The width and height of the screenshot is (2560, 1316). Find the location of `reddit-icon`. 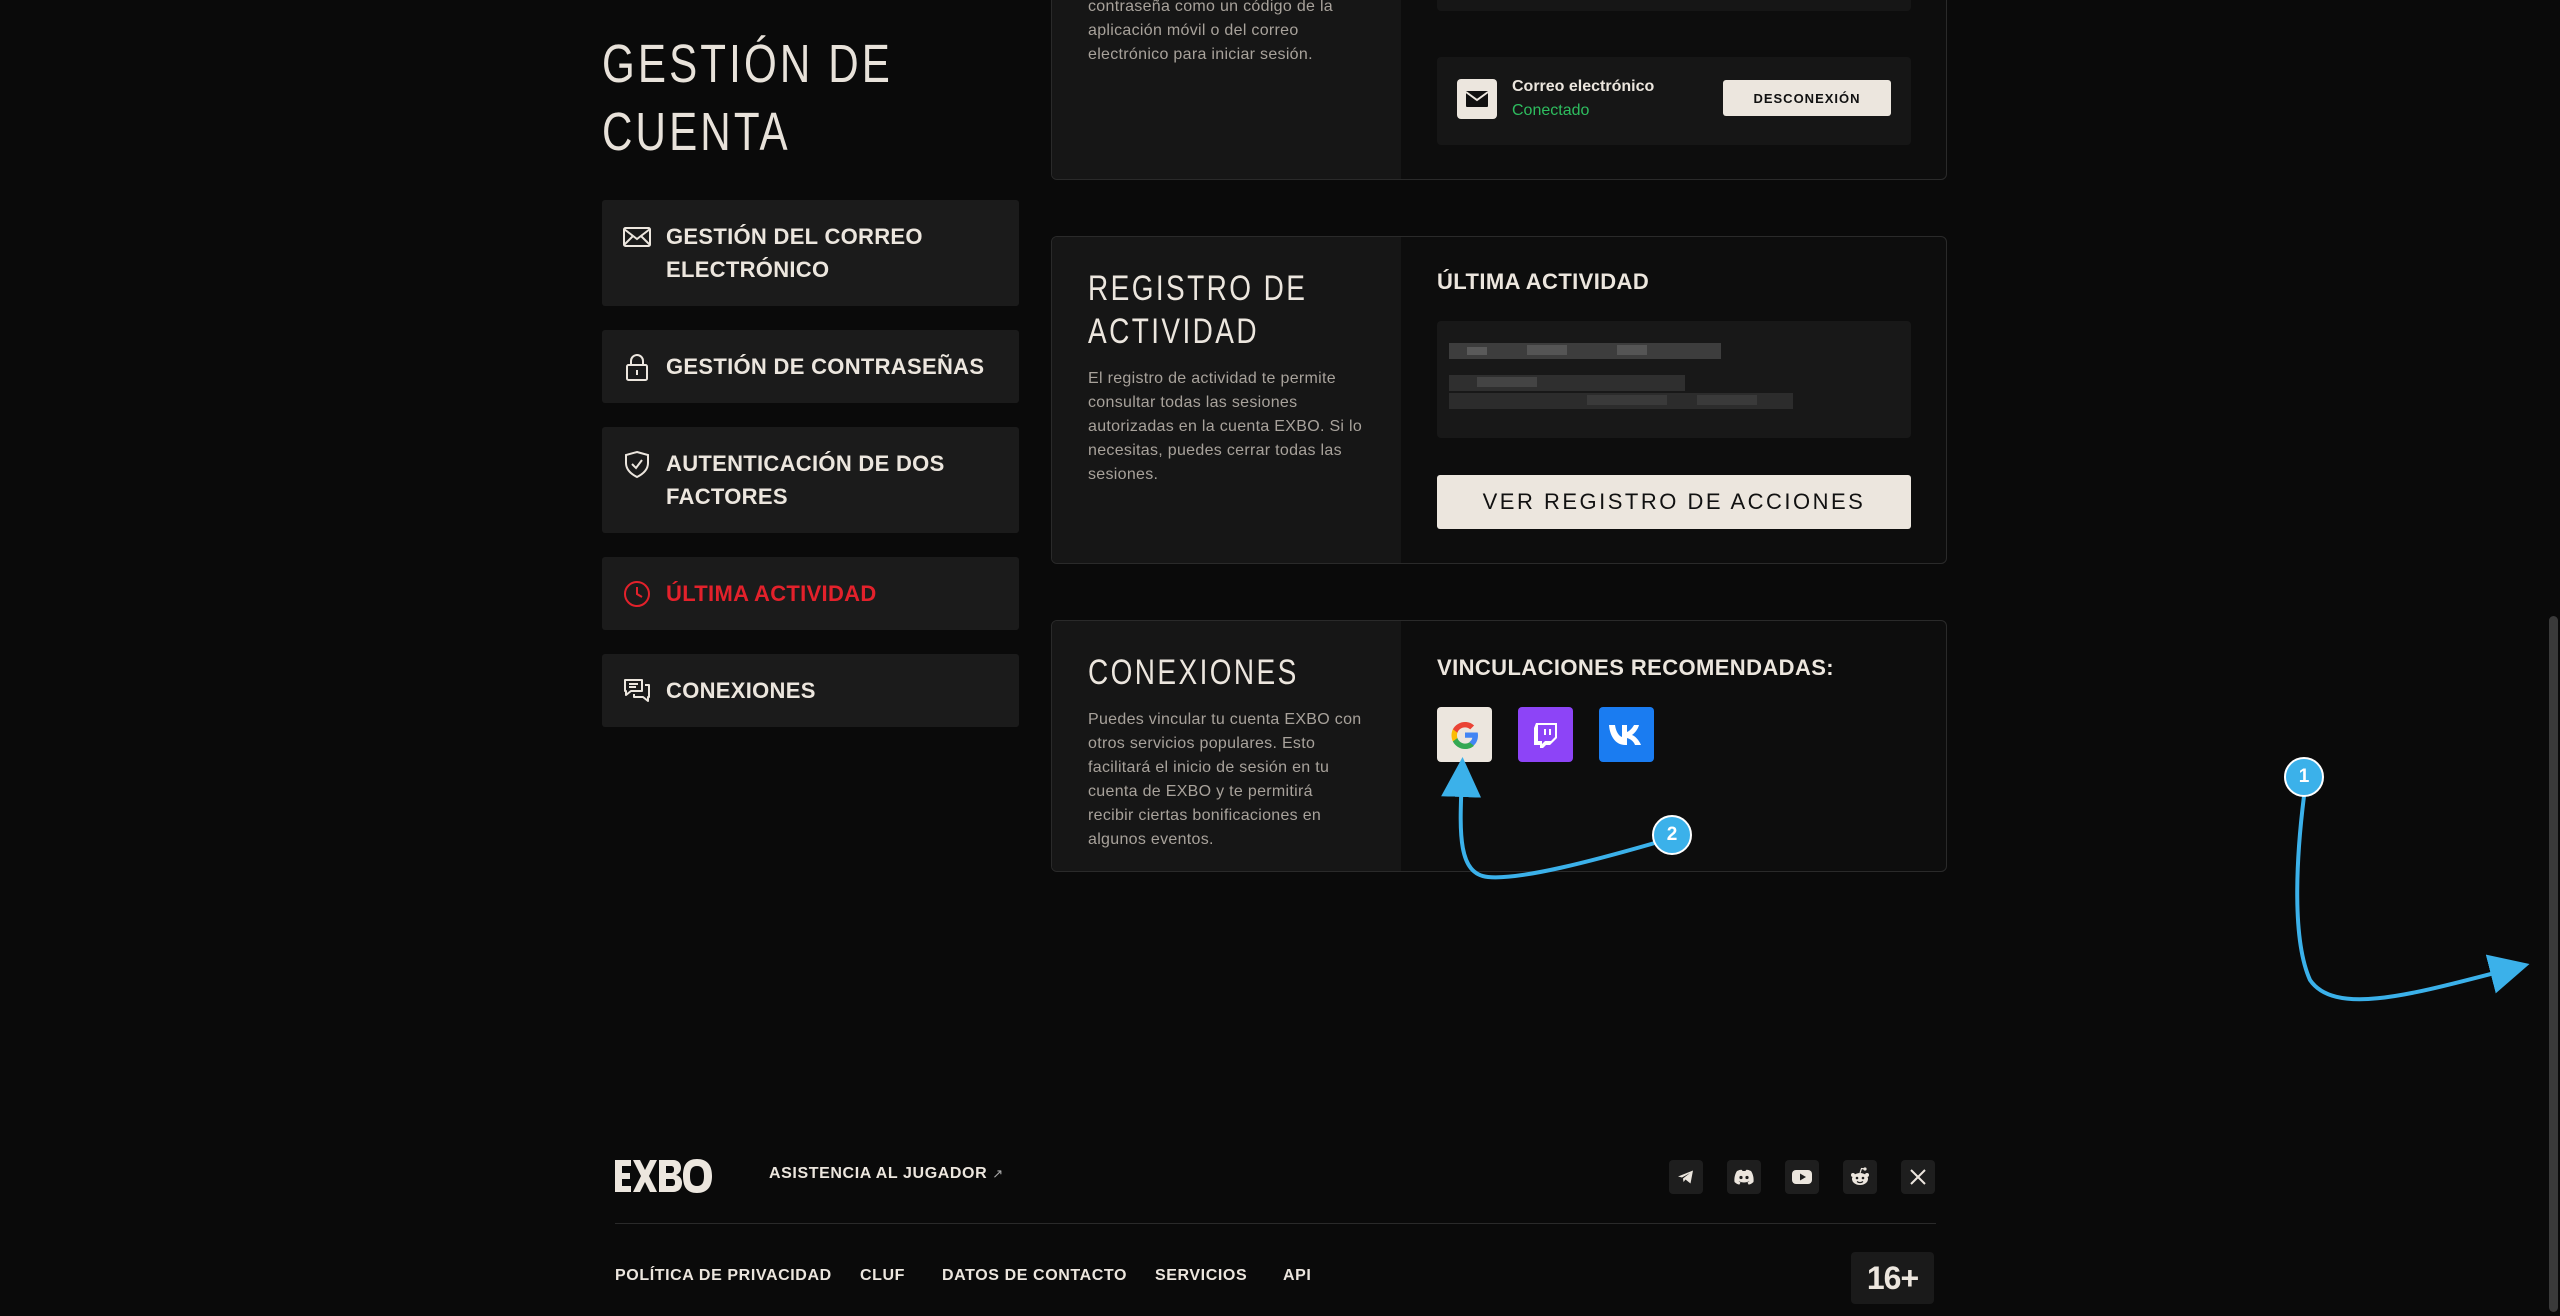

reddit-icon is located at coordinates (1860, 1176).